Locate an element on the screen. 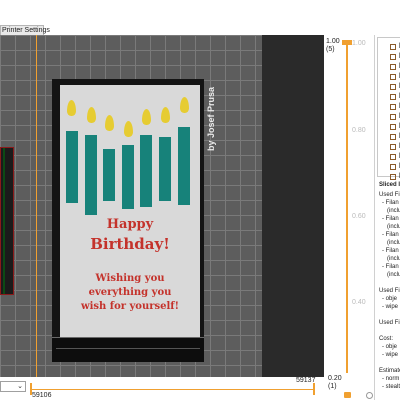 The height and width of the screenshot is (400, 400). card-text-happy: Happy is located at coordinates (130, 224).